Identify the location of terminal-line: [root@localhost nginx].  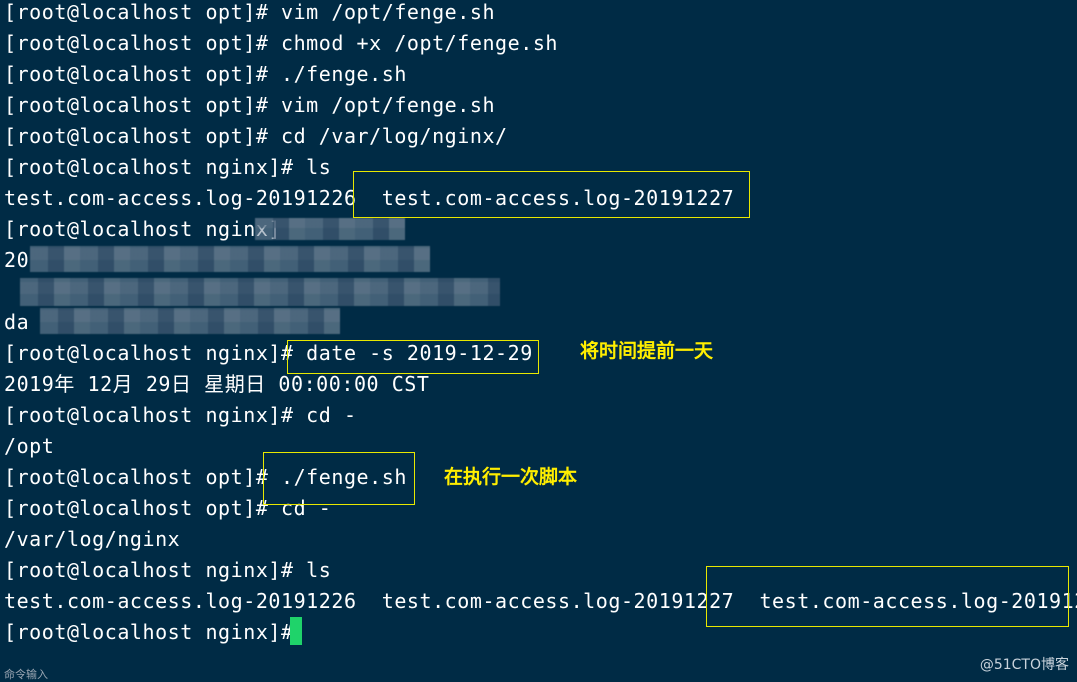
(143, 229).